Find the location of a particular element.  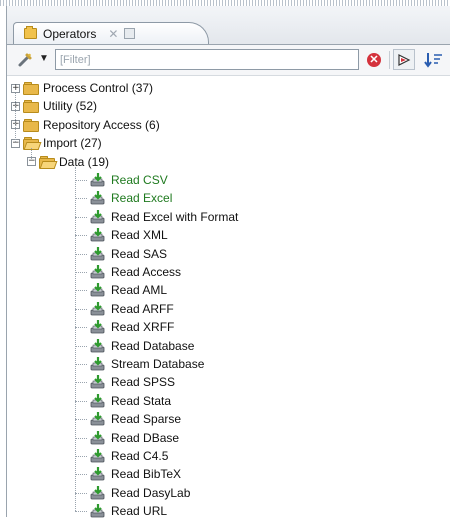

operator-item: Stream Database is located at coordinates (146, 364).